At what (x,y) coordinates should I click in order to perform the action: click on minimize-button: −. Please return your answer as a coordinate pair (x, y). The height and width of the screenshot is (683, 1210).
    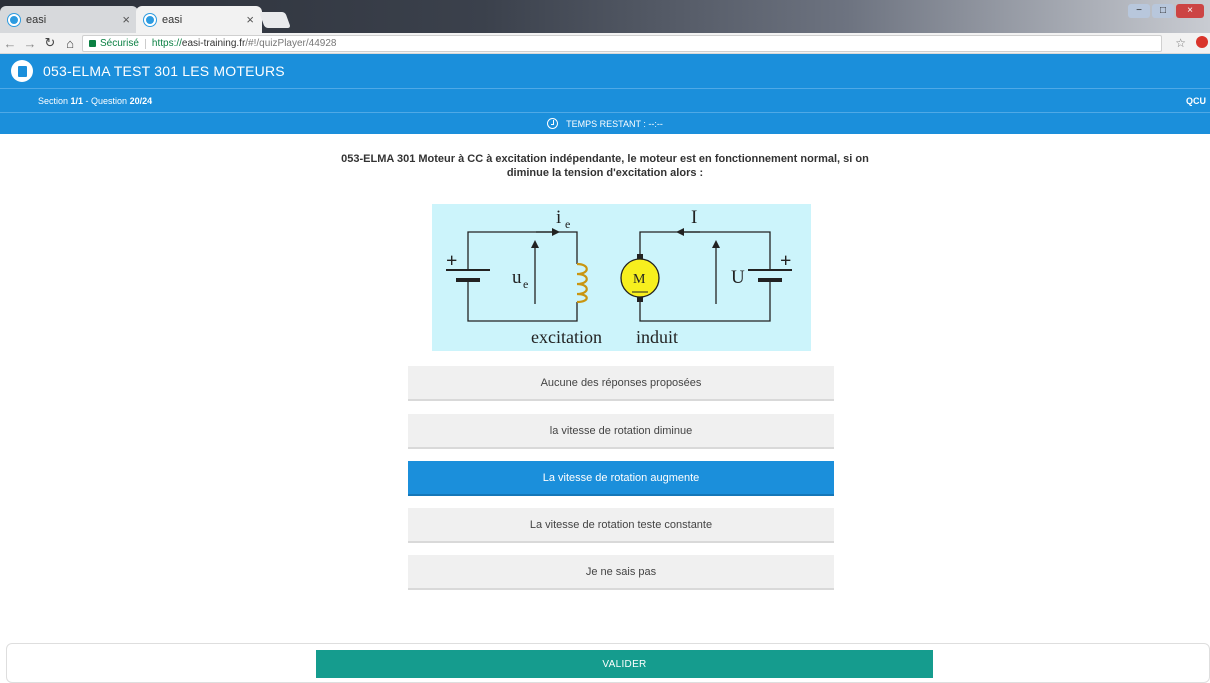
    Looking at the image, I should click on (1139, 11).